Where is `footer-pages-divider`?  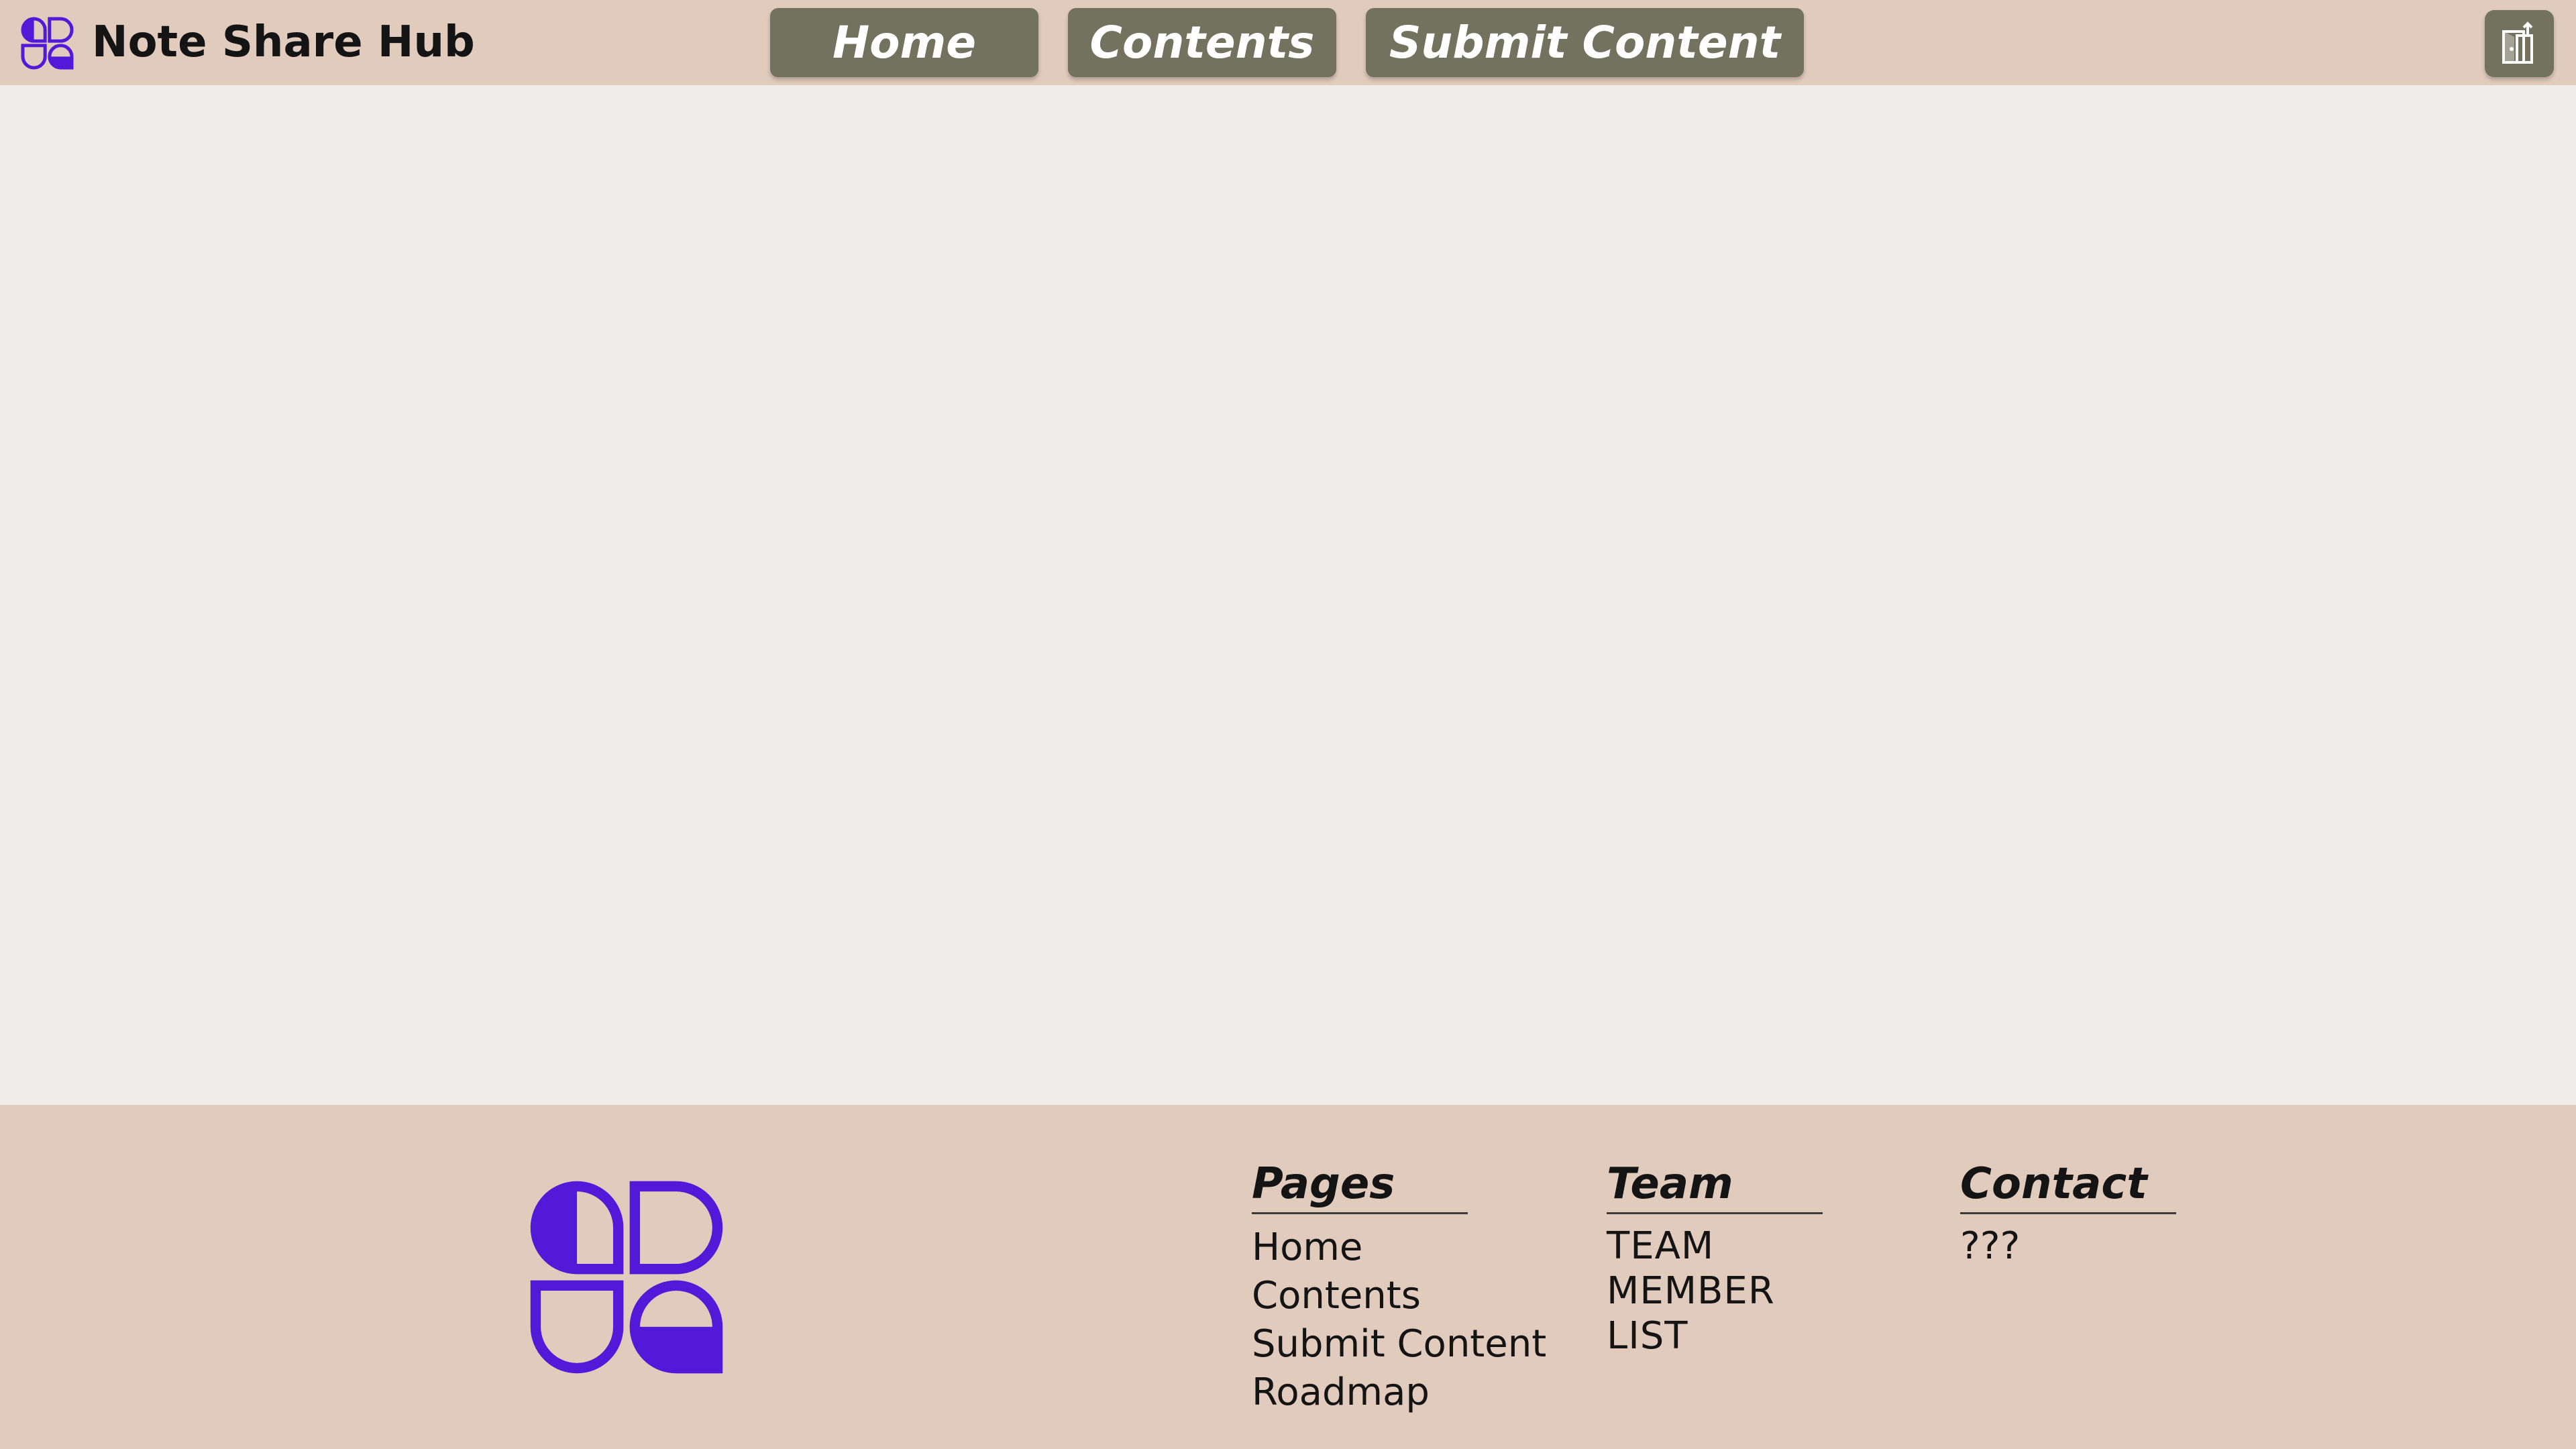 footer-pages-divider is located at coordinates (1360, 1213).